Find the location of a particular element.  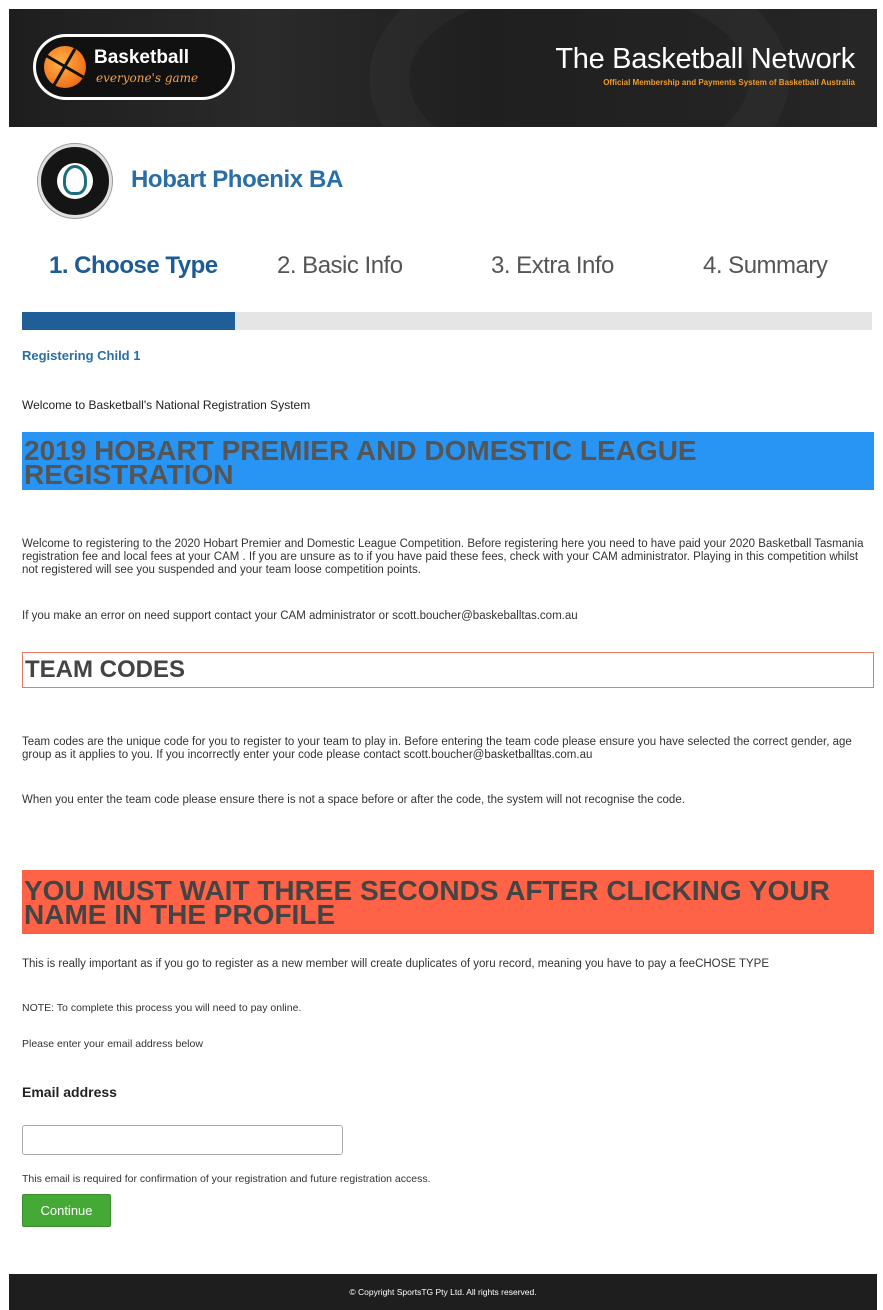

email-label: Email address is located at coordinates (69, 1092).